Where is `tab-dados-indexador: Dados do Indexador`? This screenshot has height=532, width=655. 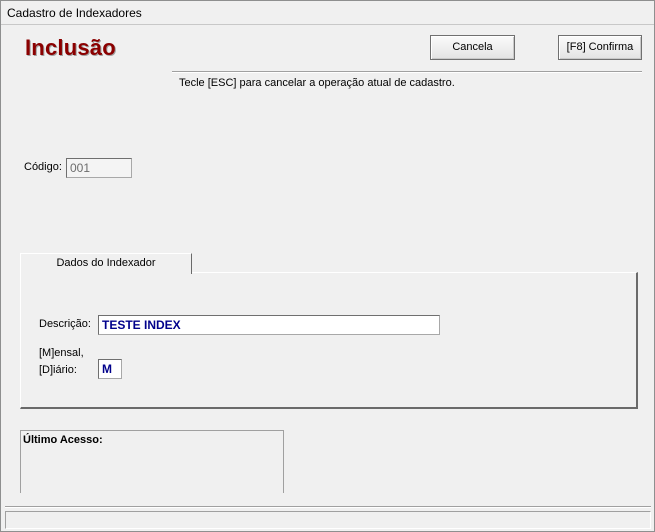 tab-dados-indexador: Dados do Indexador is located at coordinates (106, 263).